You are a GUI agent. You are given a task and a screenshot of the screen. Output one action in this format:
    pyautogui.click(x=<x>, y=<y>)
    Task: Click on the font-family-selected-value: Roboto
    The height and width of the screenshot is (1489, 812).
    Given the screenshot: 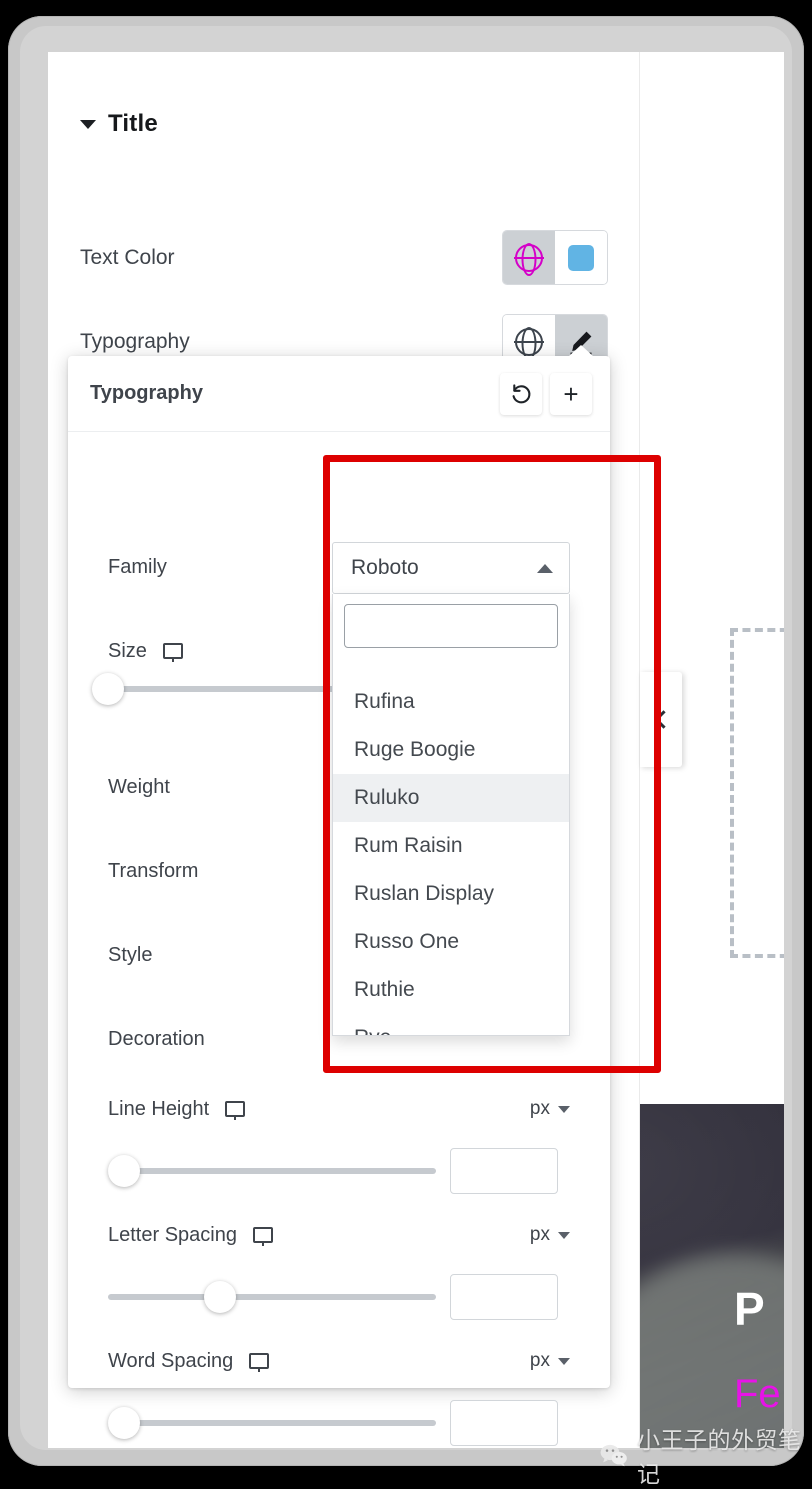 What is the action you would take?
    pyautogui.click(x=385, y=567)
    